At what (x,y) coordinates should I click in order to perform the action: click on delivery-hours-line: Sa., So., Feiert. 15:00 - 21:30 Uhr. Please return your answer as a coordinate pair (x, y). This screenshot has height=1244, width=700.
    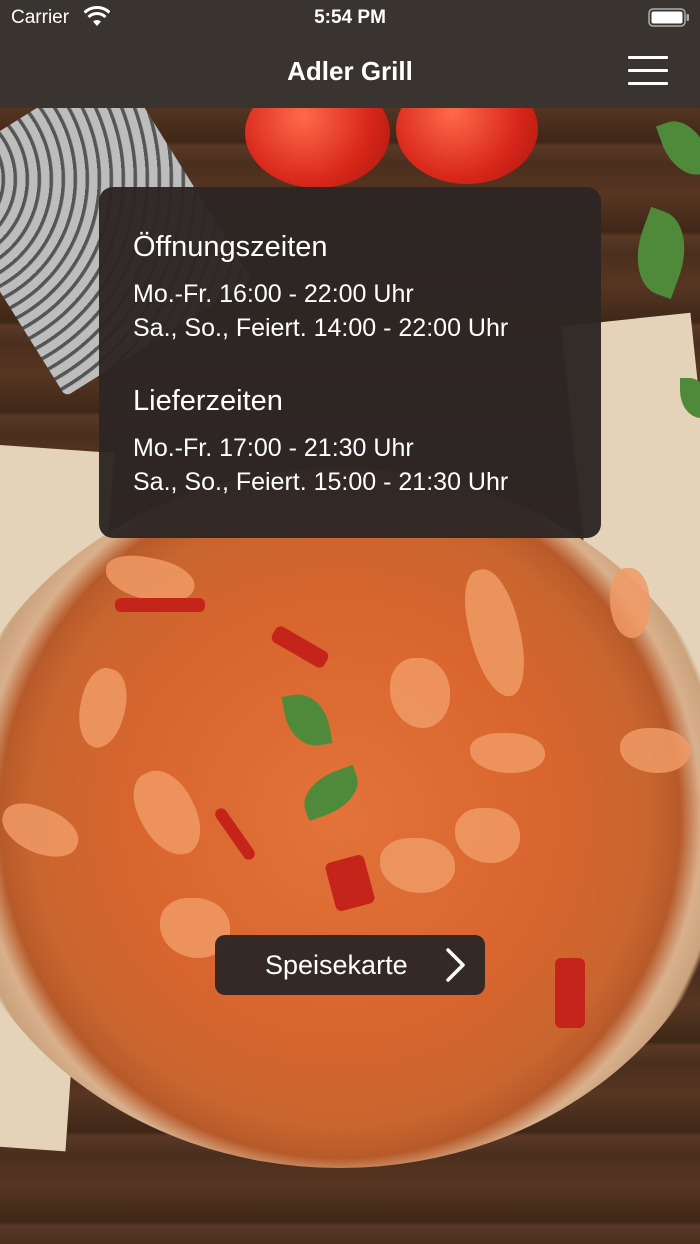
    Looking at the image, I should click on (321, 482).